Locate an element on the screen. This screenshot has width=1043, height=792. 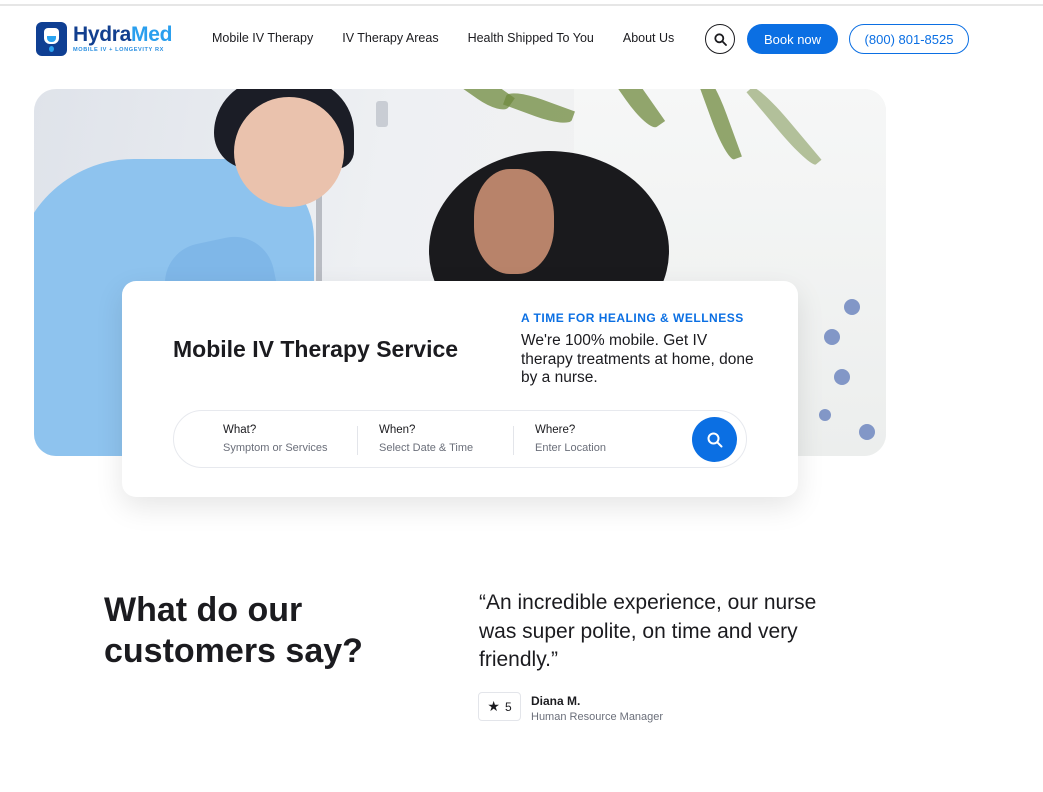
logo-name-part2: Med is located at coordinates (152, 35).